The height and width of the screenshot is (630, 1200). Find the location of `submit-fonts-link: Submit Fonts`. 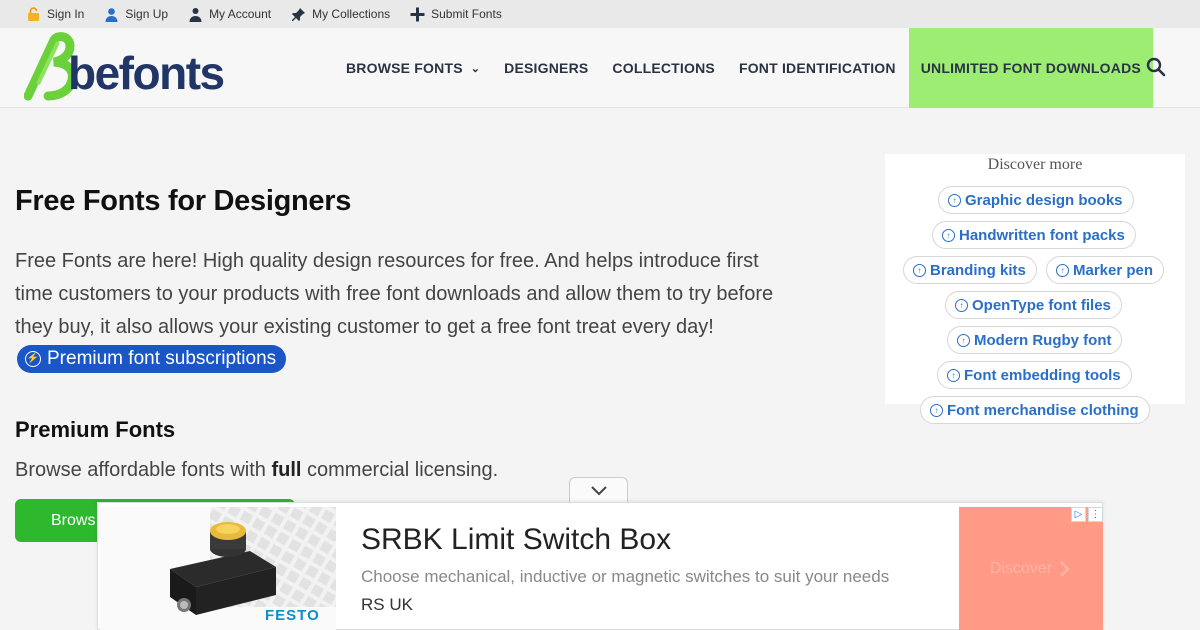

submit-fonts-link: Submit Fonts is located at coordinates (456, 14).